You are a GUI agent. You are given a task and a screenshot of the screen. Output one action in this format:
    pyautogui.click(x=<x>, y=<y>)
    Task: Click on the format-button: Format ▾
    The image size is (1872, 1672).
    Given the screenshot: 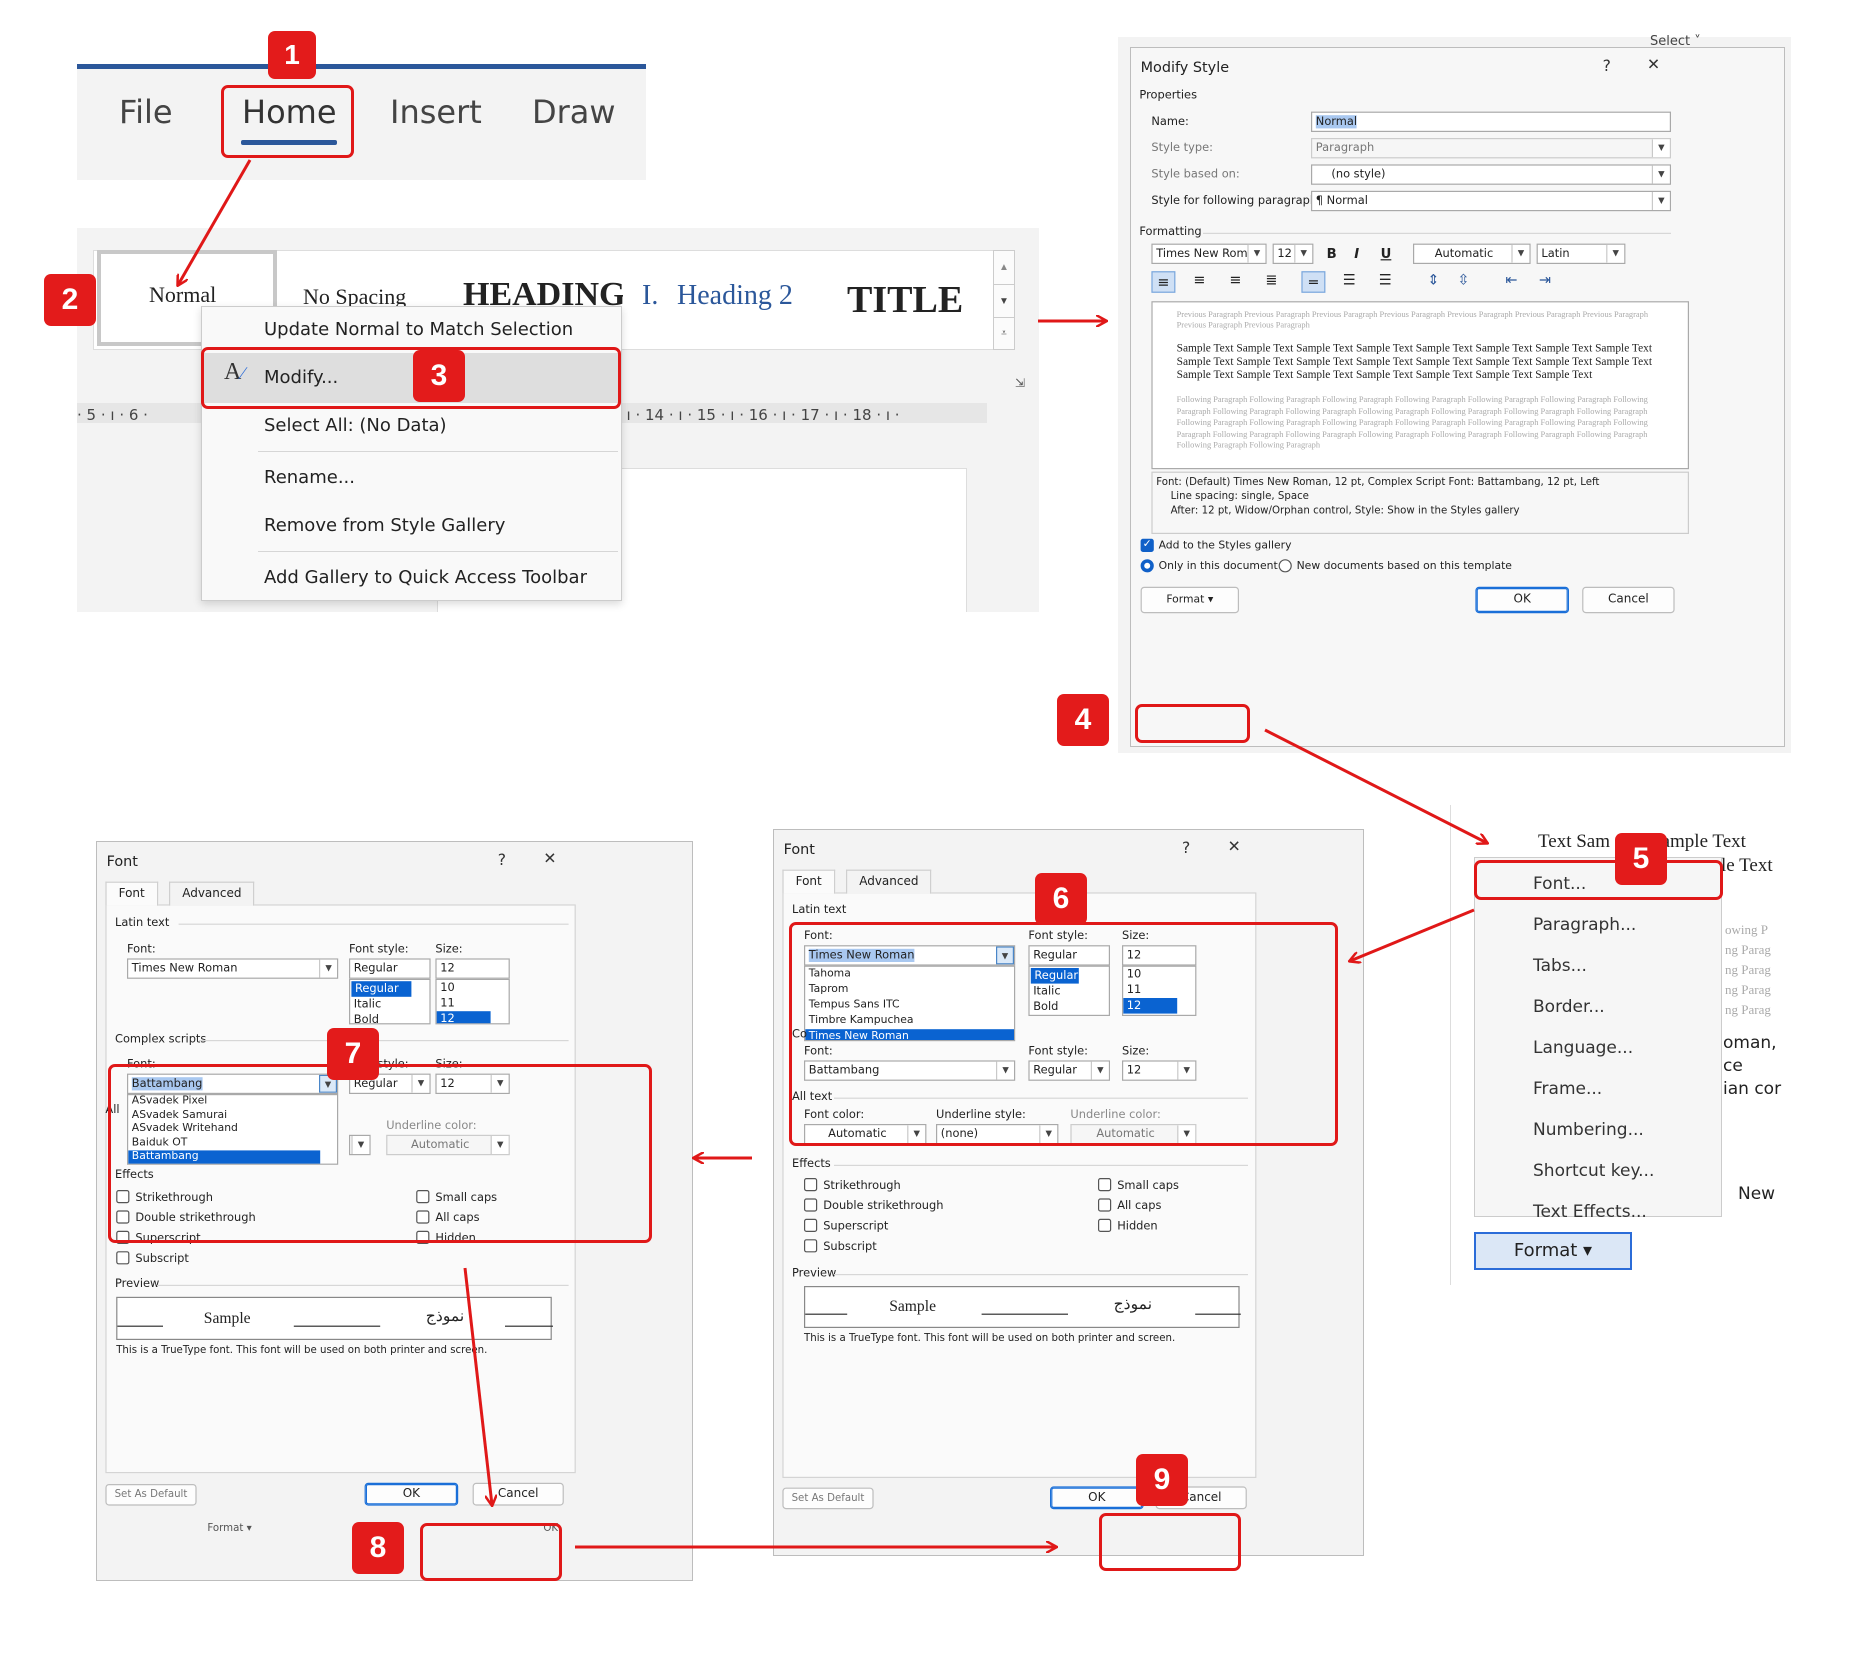 What is the action you would take?
    pyautogui.click(x=1189, y=600)
    